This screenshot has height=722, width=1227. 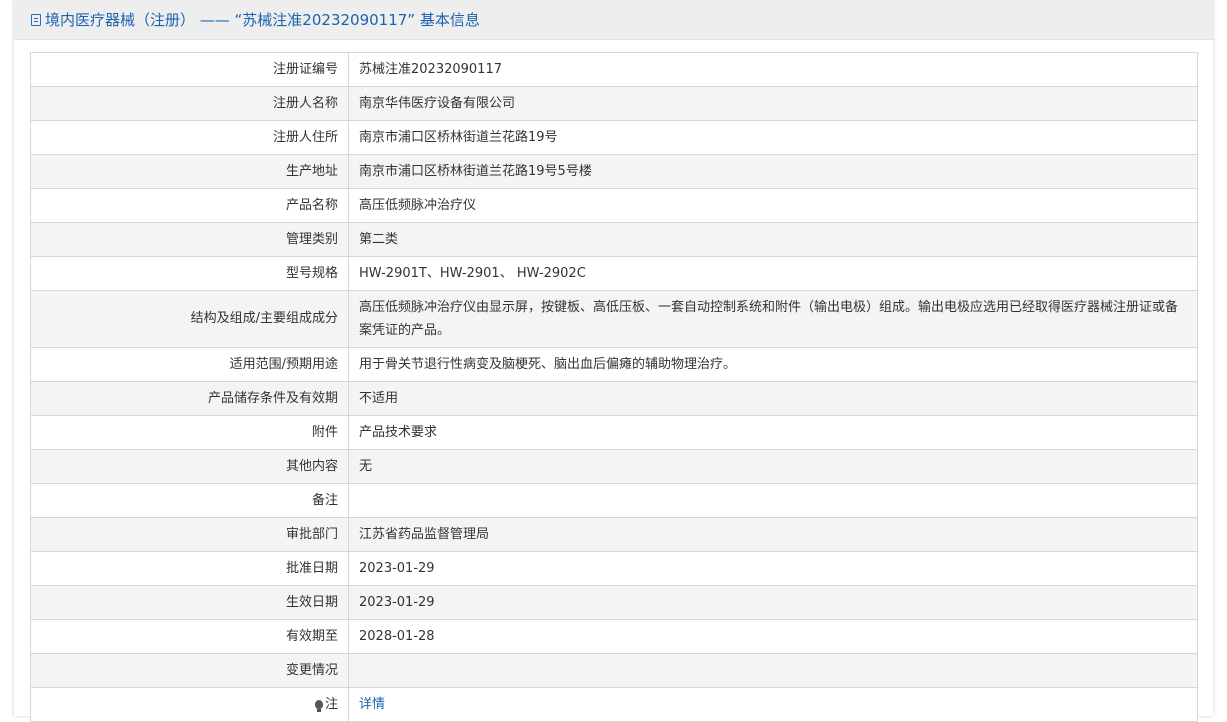 I want to click on table-row: 注册人住所 南京市浦口区桥林街道兰花路19号, so click(x=614, y=137).